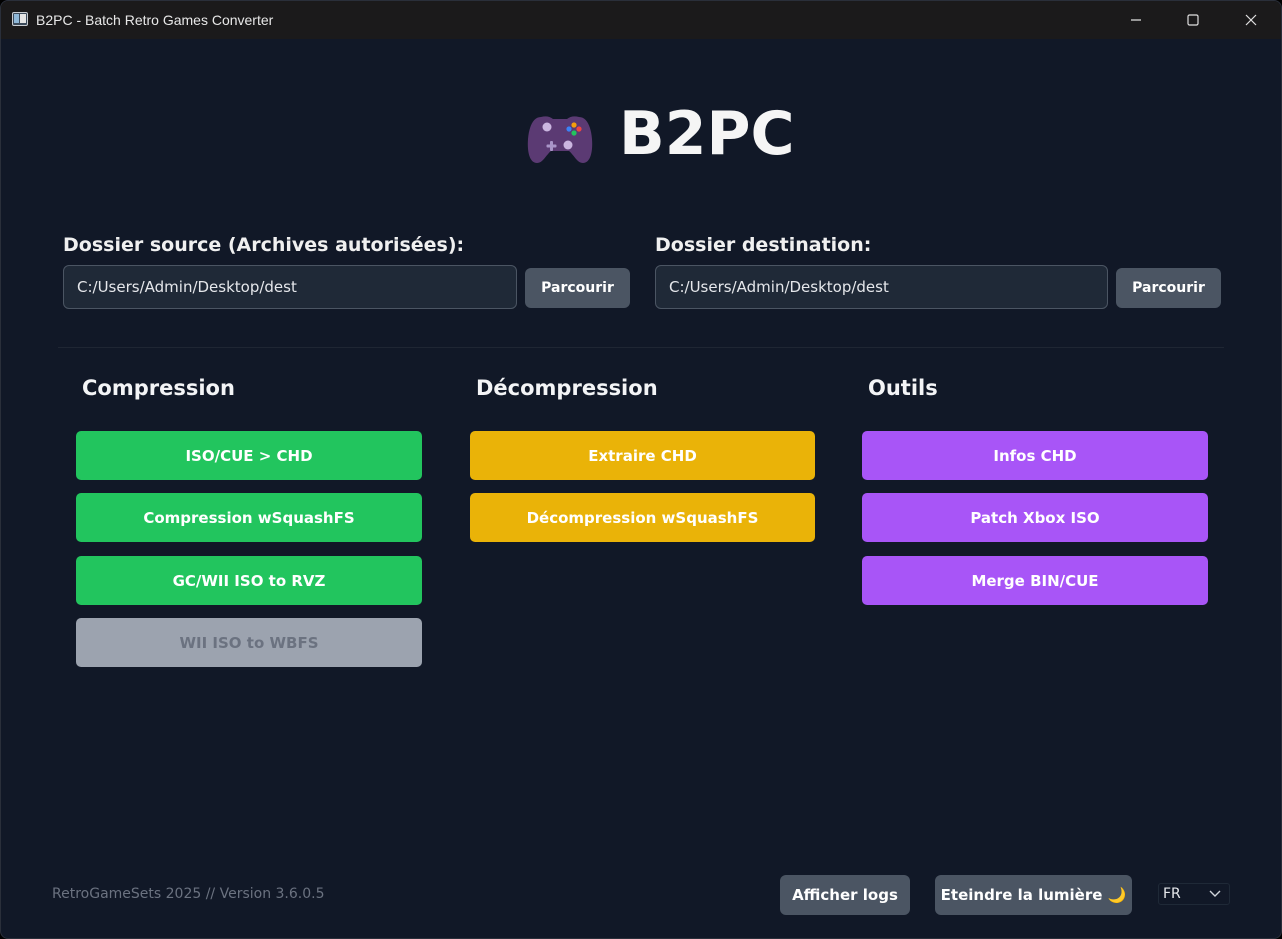  What do you see at coordinates (249, 455) in the screenshot?
I see `iso-cue-to-chd-button: ISO/CUE > CHD` at bounding box center [249, 455].